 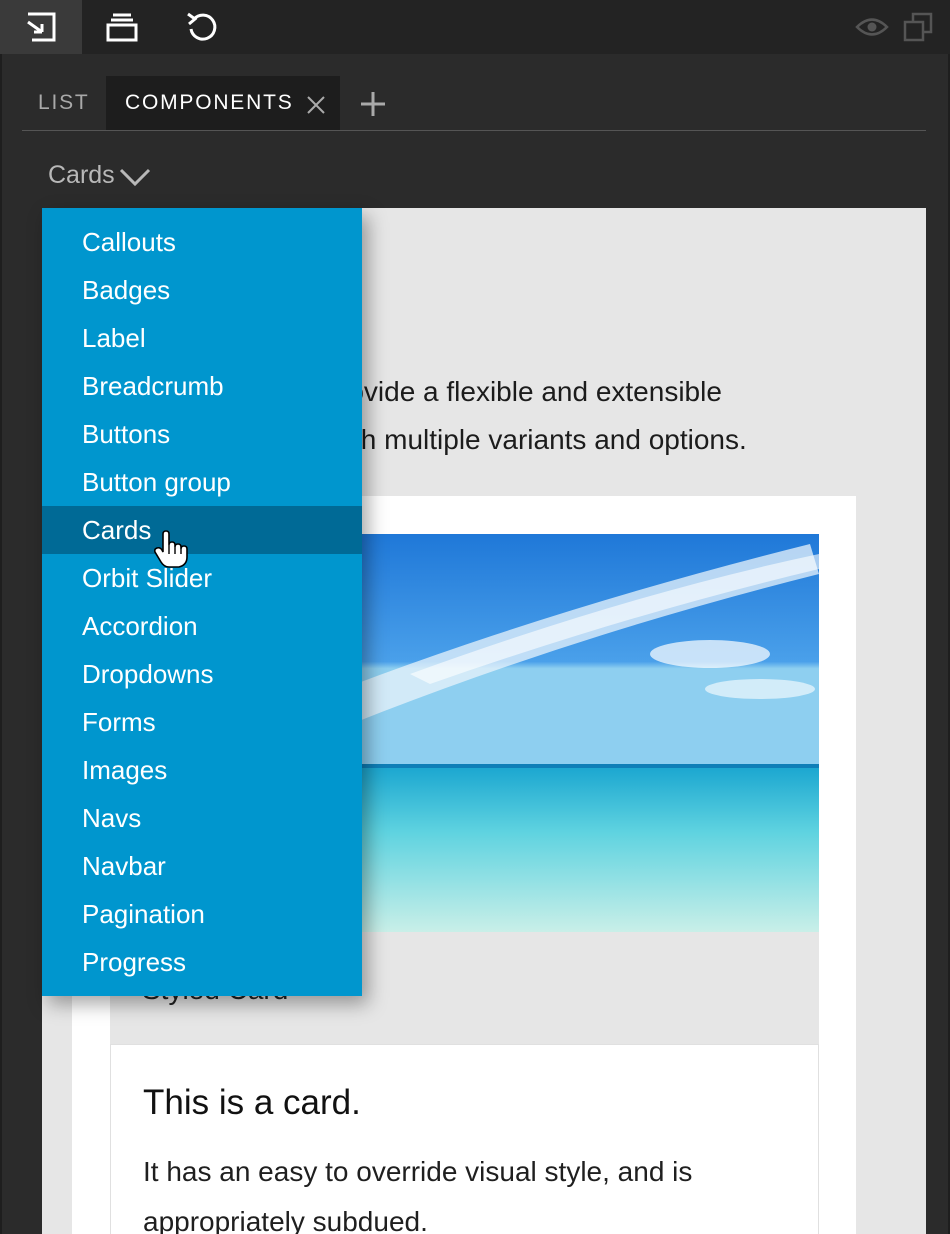 I want to click on tab-components-label: COMPONENTS, so click(x=209, y=102).